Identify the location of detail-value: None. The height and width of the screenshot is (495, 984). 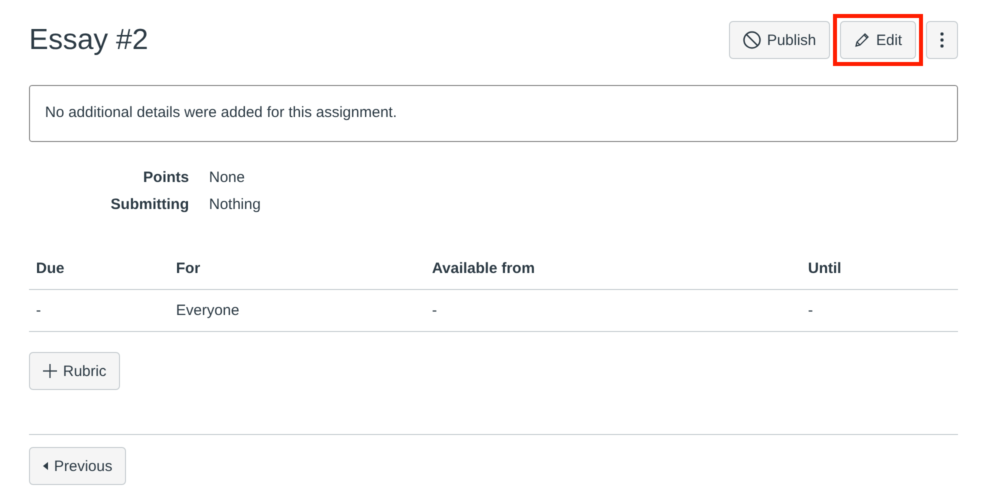
(227, 177).